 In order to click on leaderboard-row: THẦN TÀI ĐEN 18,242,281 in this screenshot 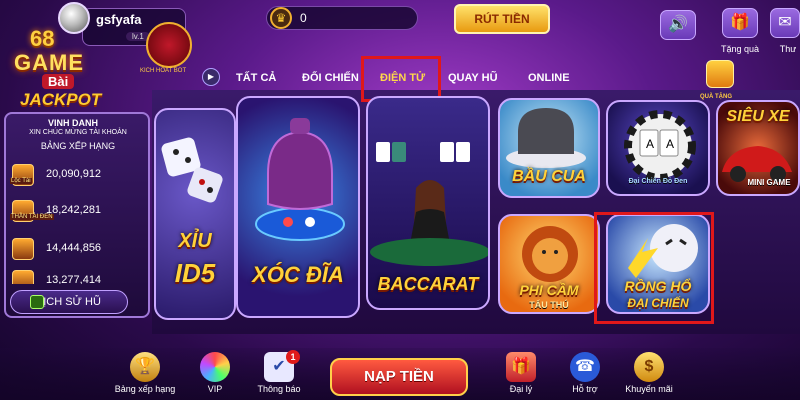, I will do `click(76, 211)`.